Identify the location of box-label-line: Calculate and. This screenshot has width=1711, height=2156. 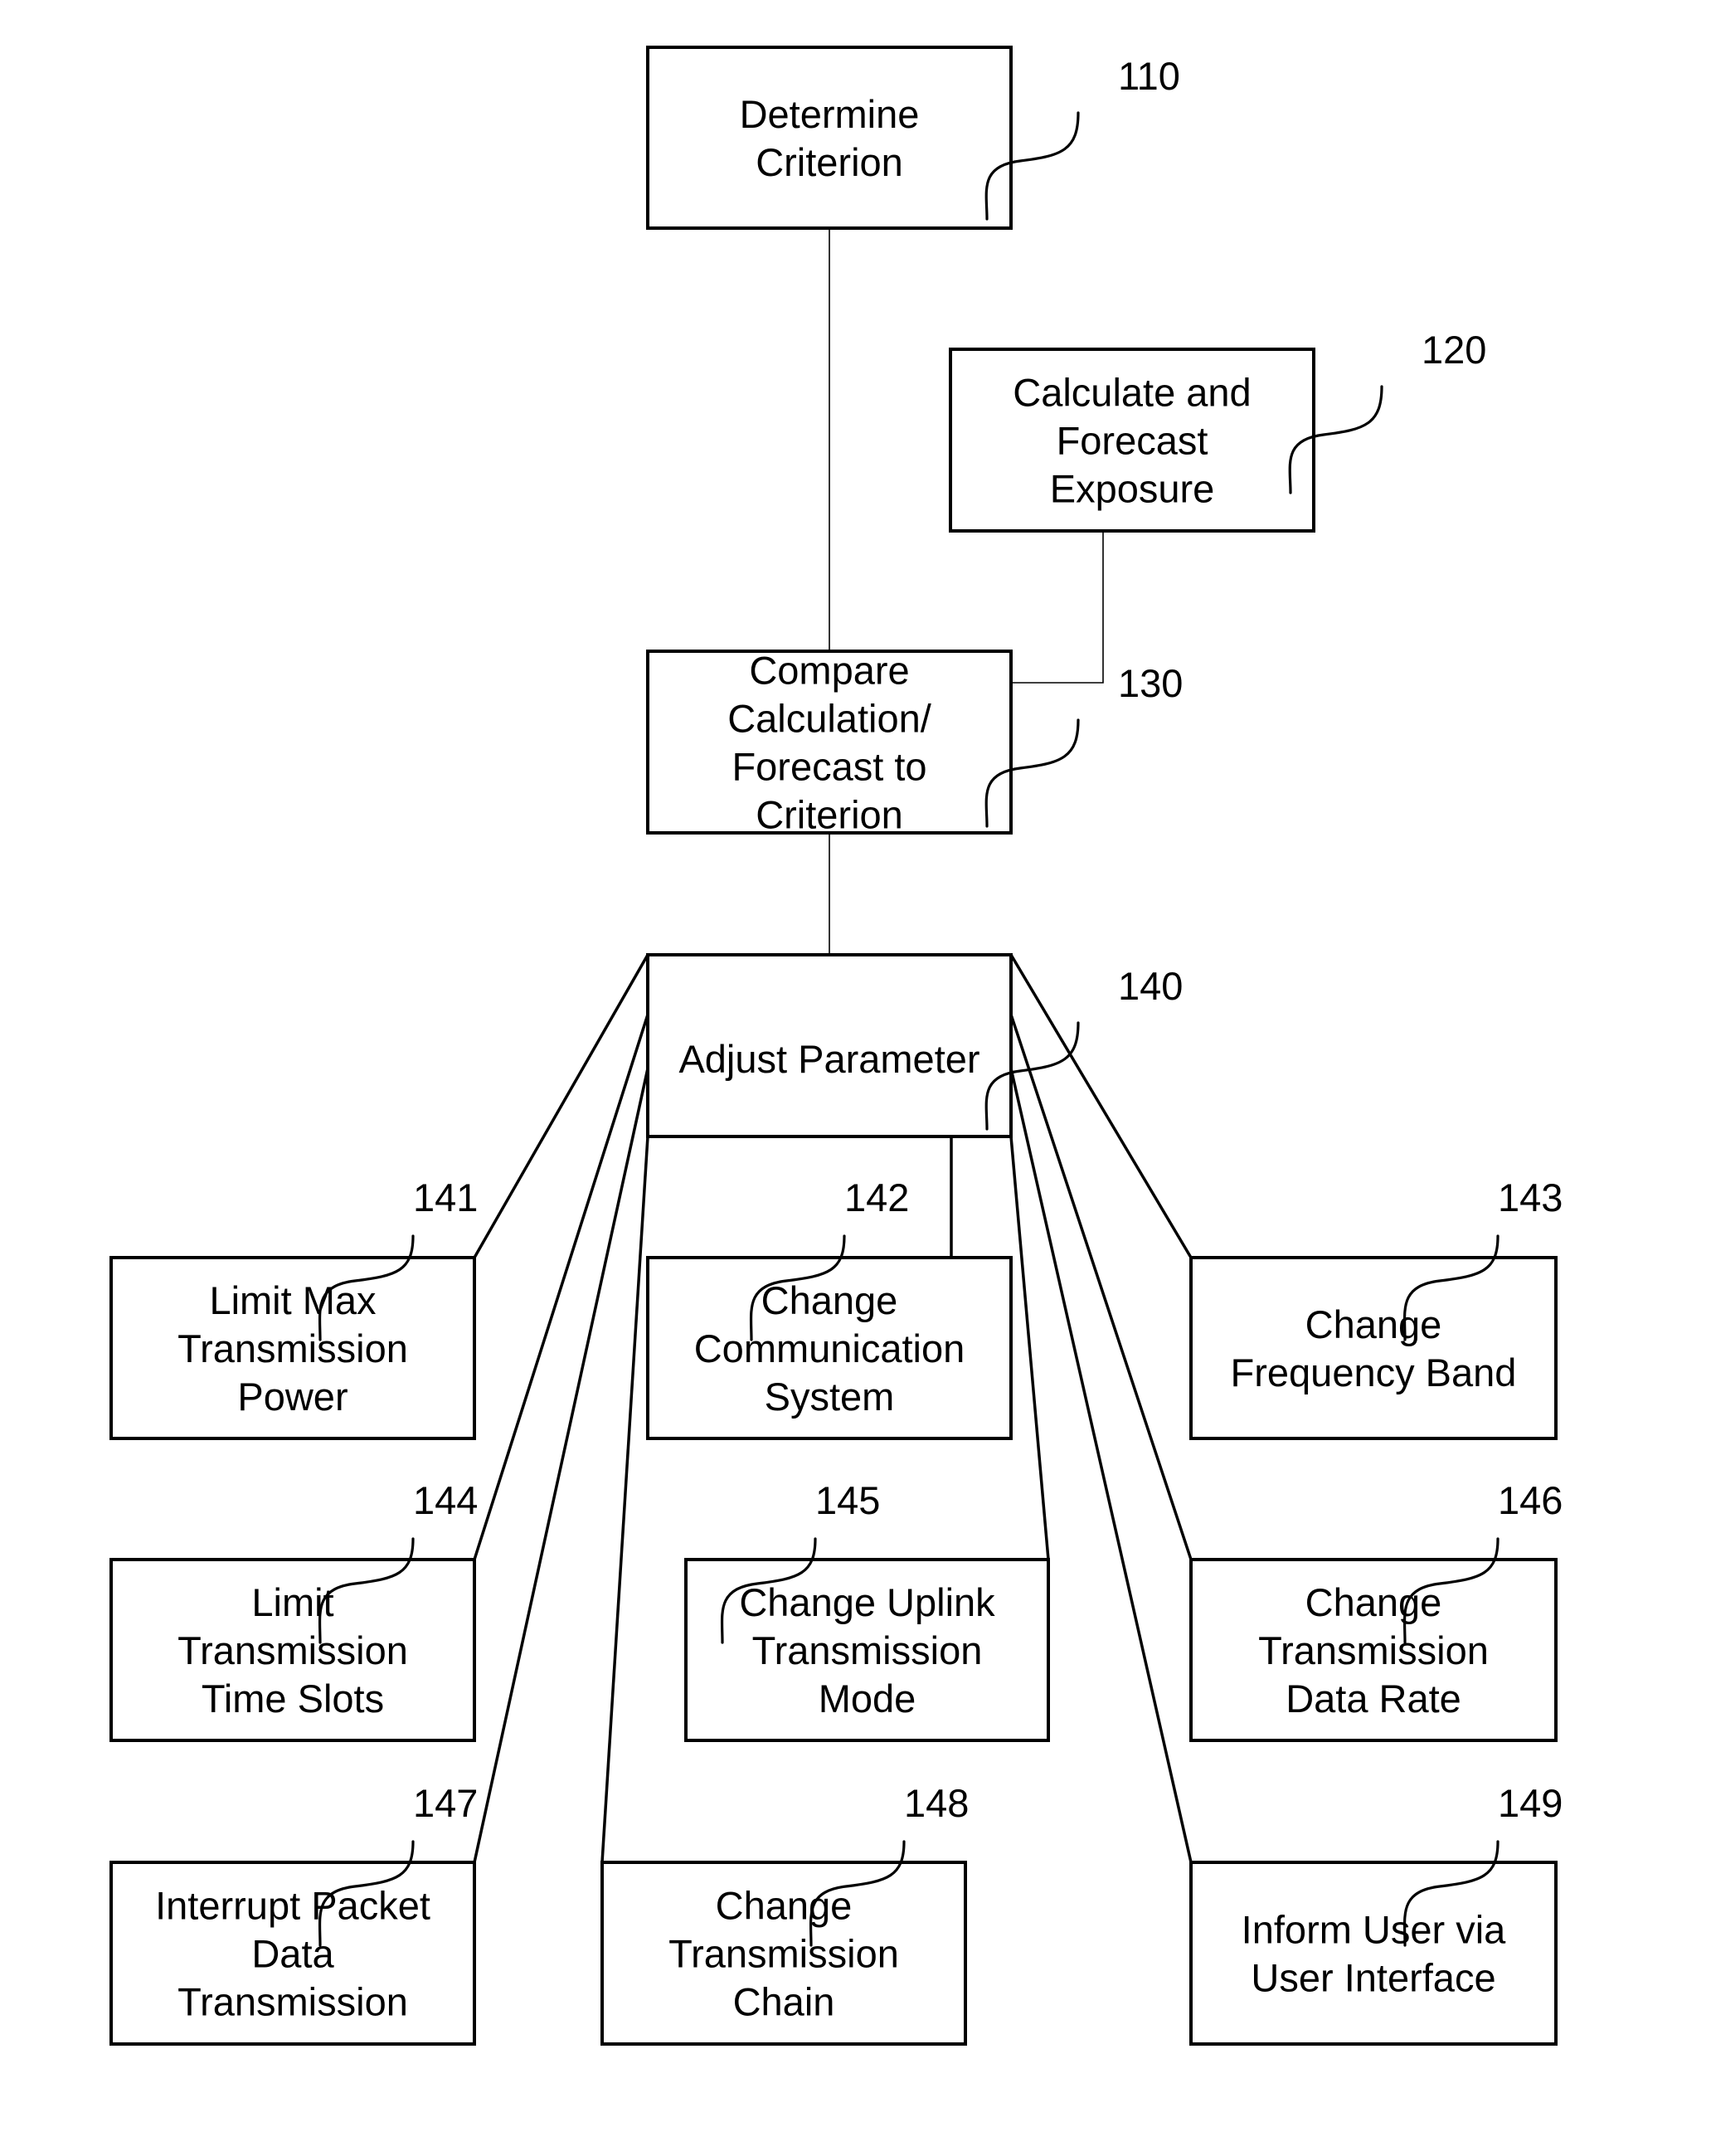
(1132, 393).